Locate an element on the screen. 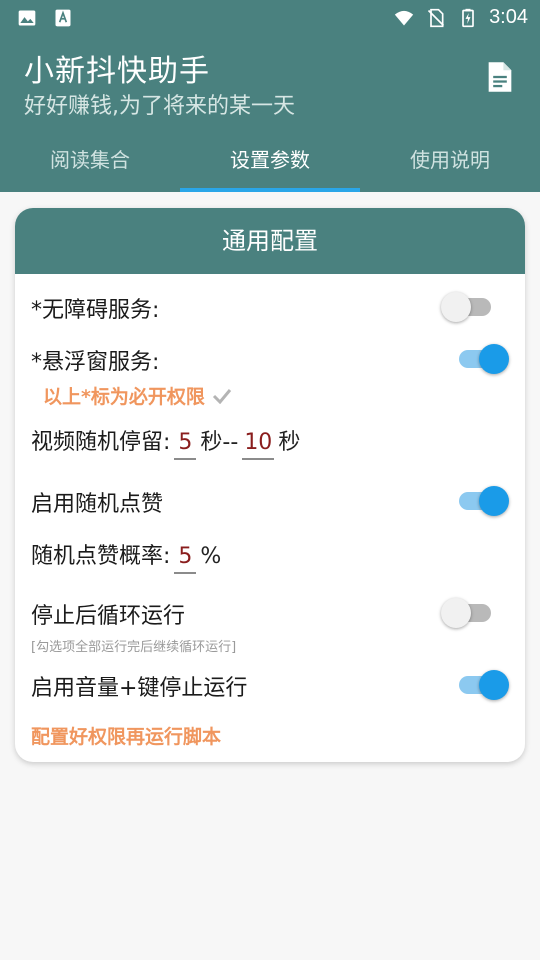 This screenshot has height=960, width=540. volume-stop-label: 启用音量+键停止运行 is located at coordinates (139, 688).